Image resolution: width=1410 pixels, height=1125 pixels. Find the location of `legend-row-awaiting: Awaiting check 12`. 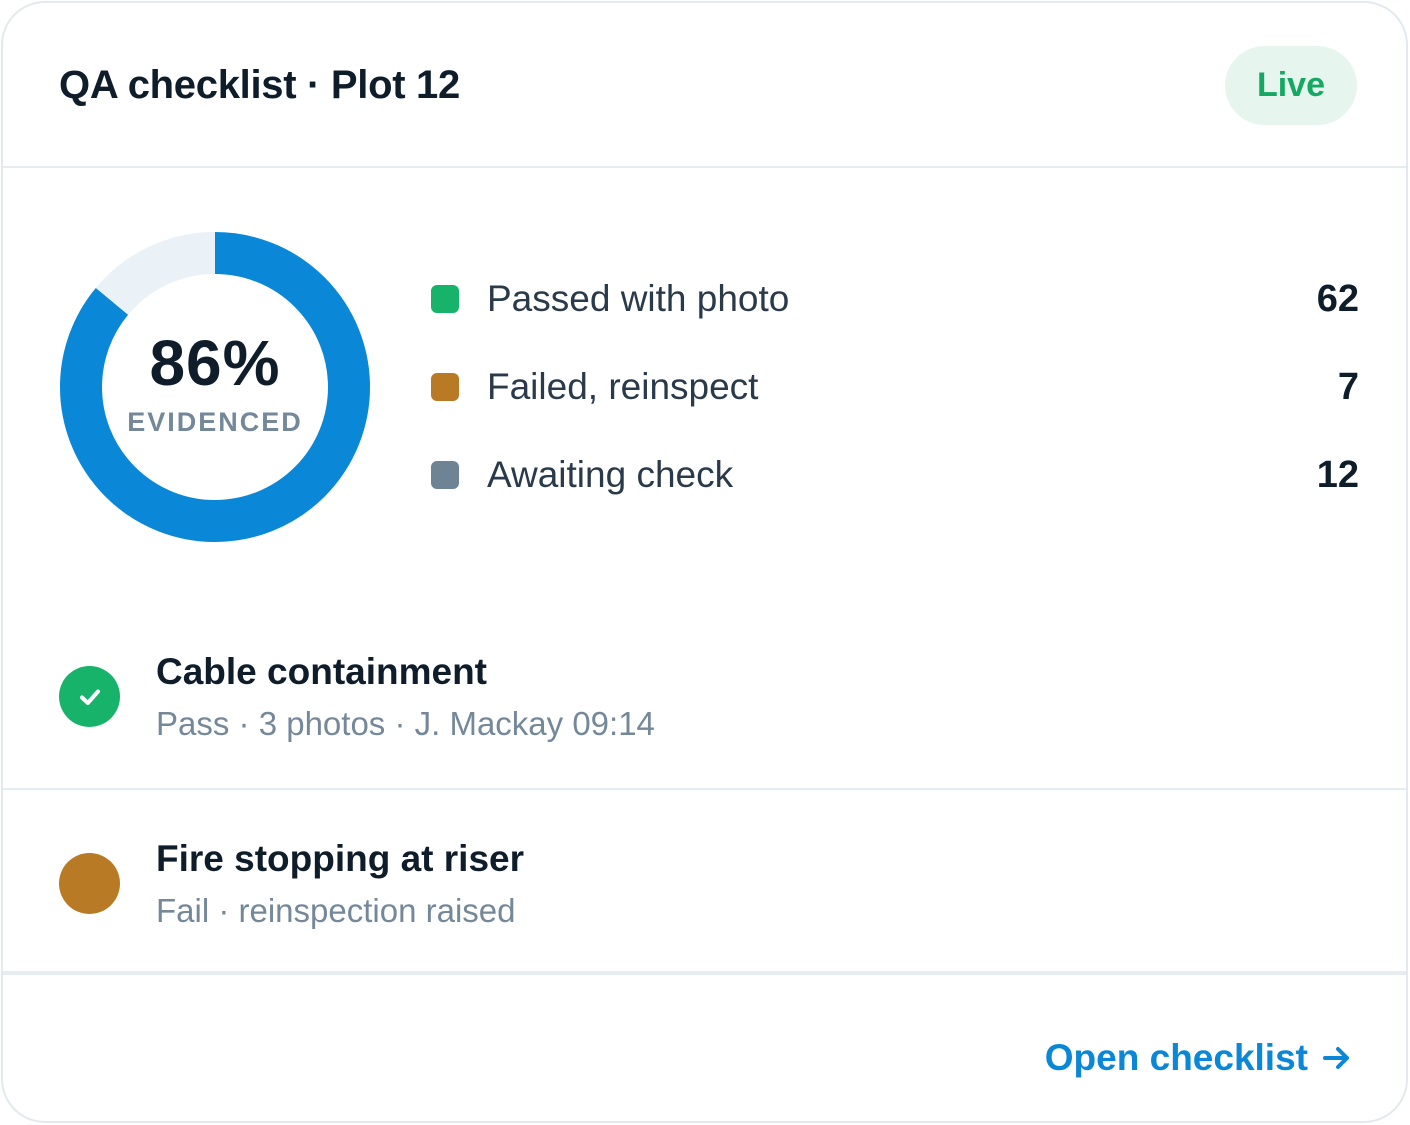

legend-row-awaiting: Awaiting check 12 is located at coordinates (895, 475).